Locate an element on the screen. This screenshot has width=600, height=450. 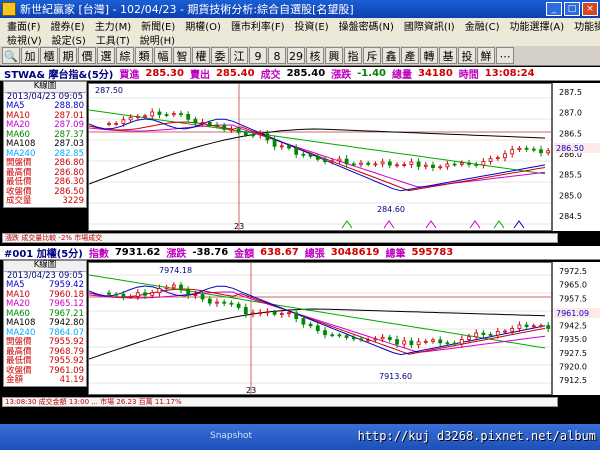
menu-item: 檢視(V) is located at coordinates (24, 39).